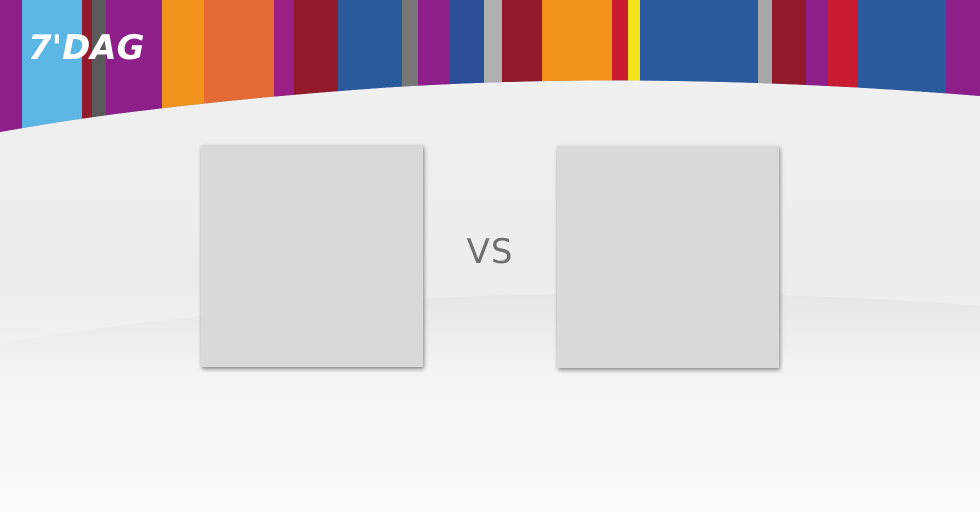 This screenshot has width=980, height=513. Describe the element at coordinates (668, 257) in the screenshot. I see `right-image-placeholder` at that location.